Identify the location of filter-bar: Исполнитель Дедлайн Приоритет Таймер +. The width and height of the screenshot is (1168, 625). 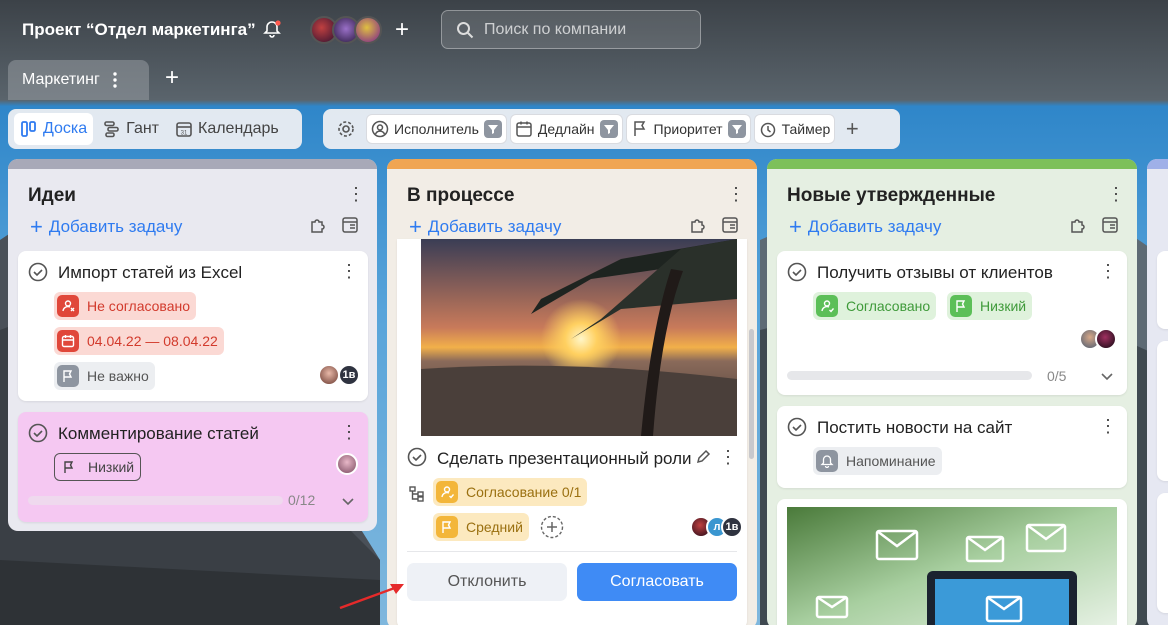
(611, 129).